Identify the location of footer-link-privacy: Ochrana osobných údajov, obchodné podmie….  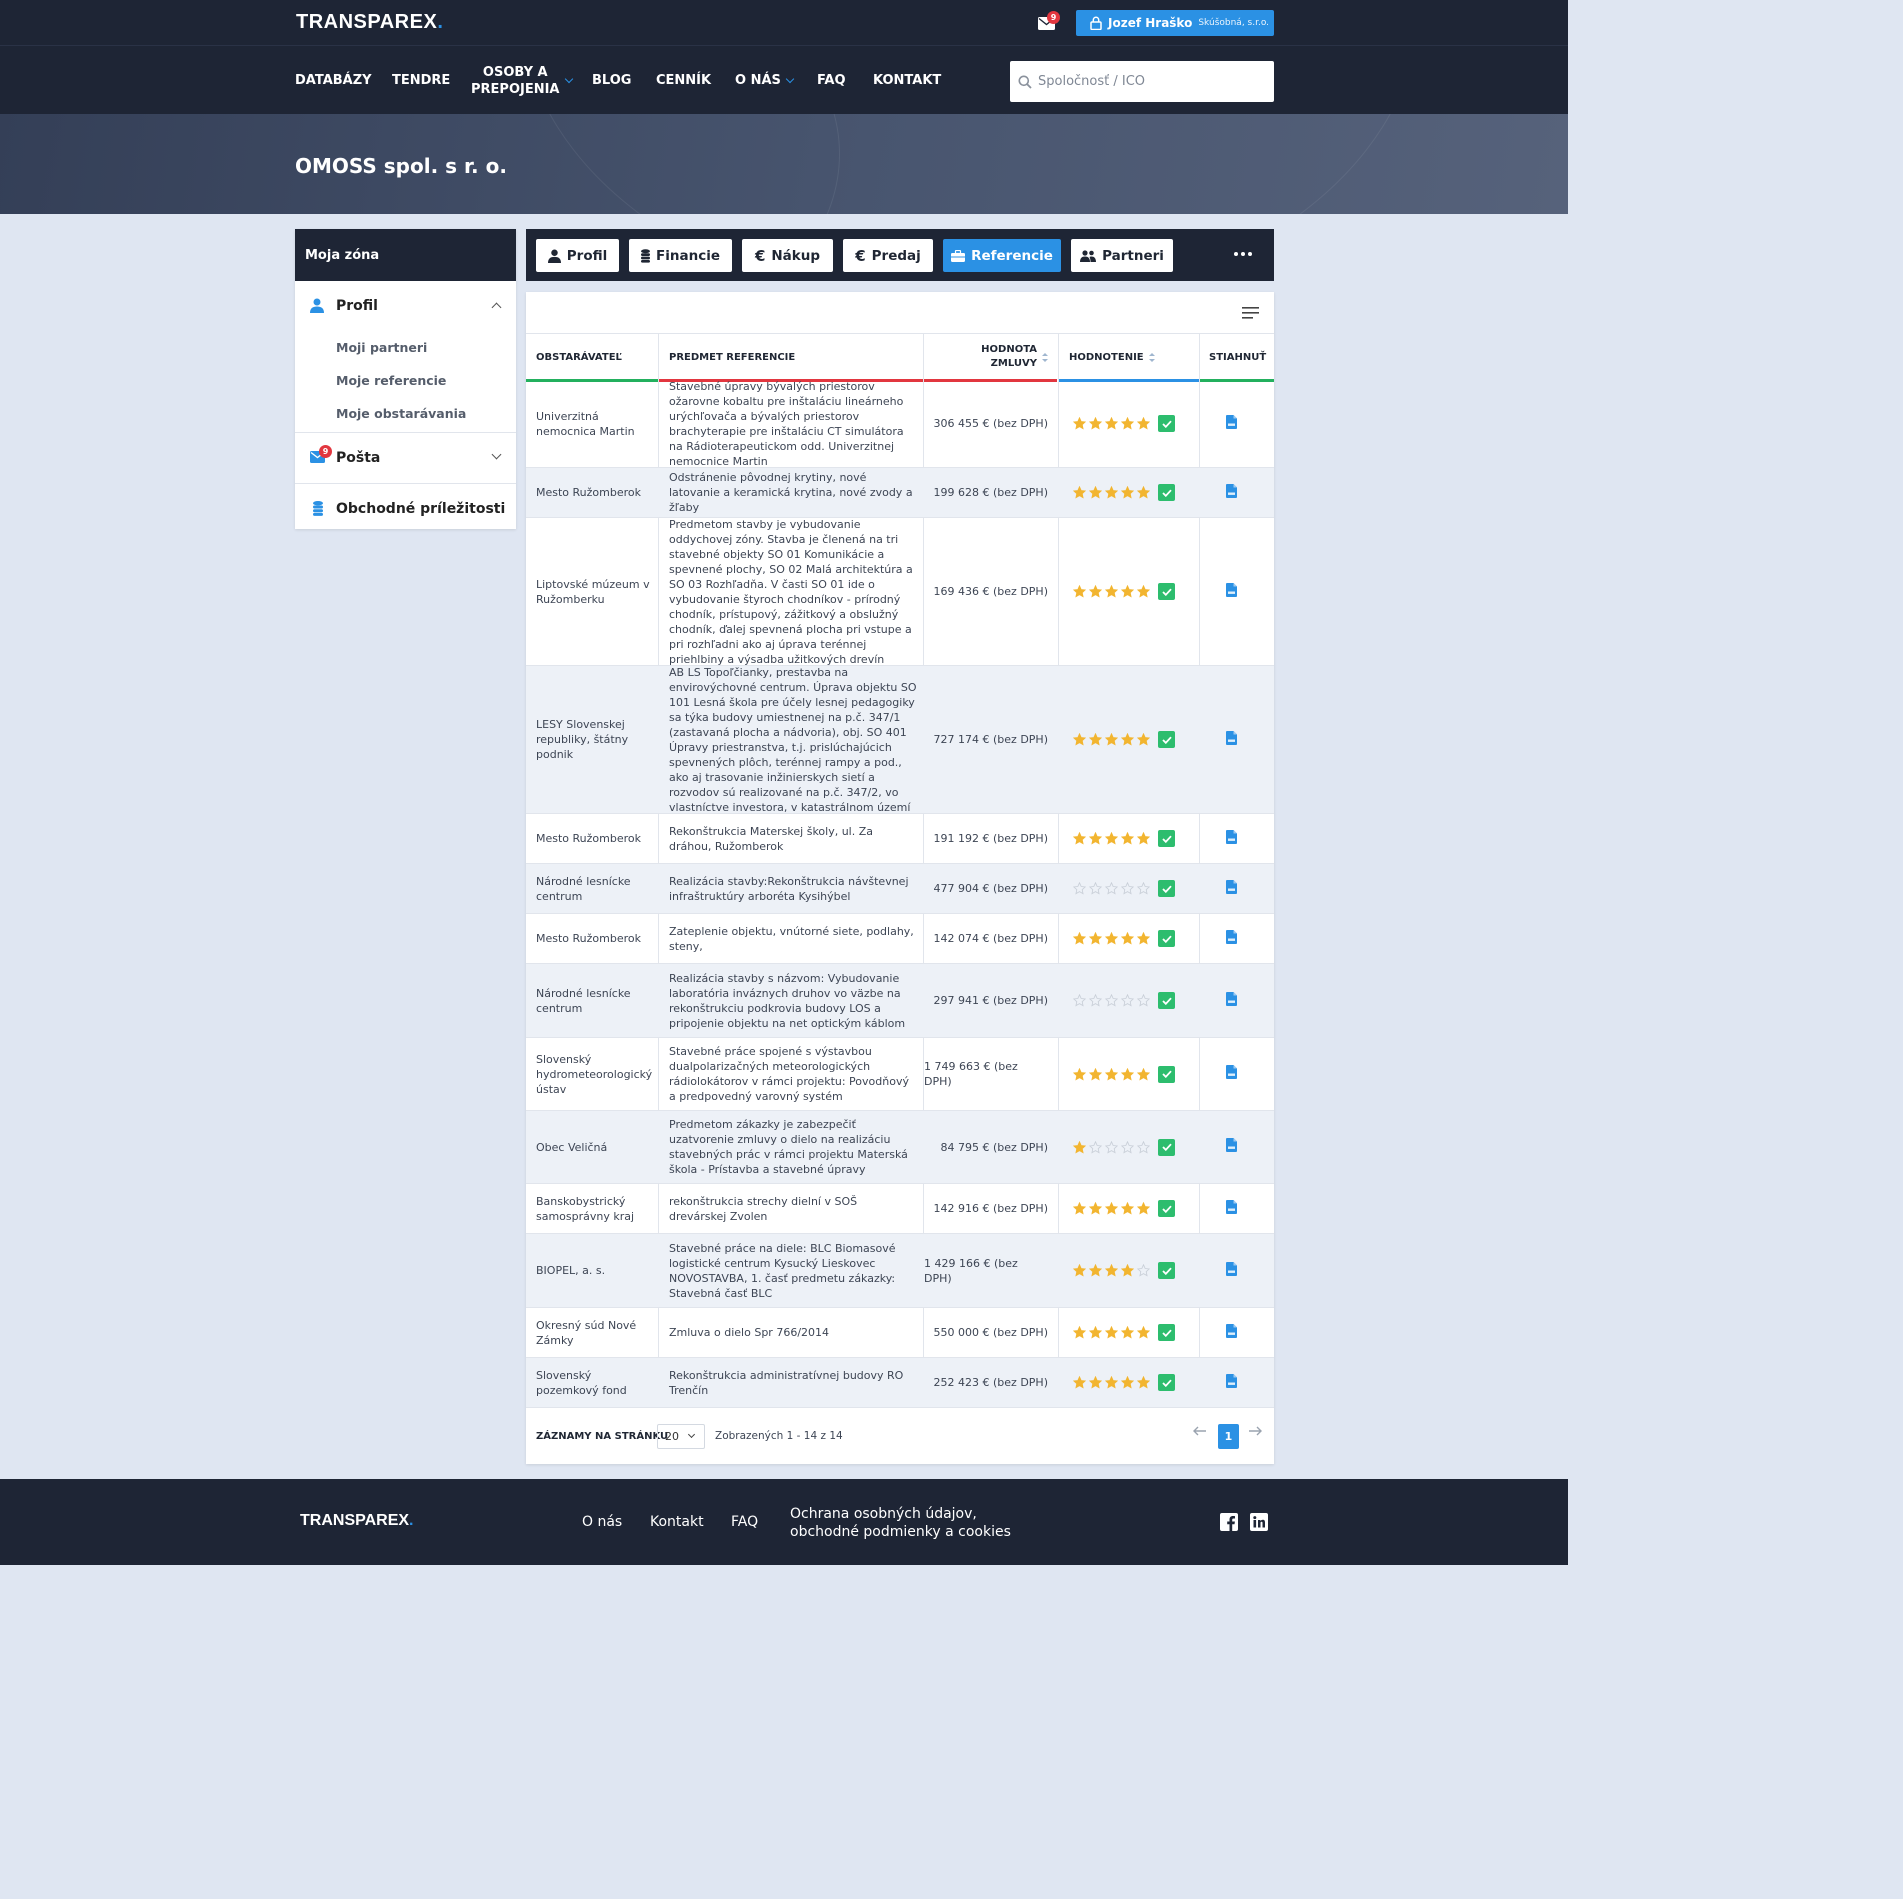
(900, 1523).